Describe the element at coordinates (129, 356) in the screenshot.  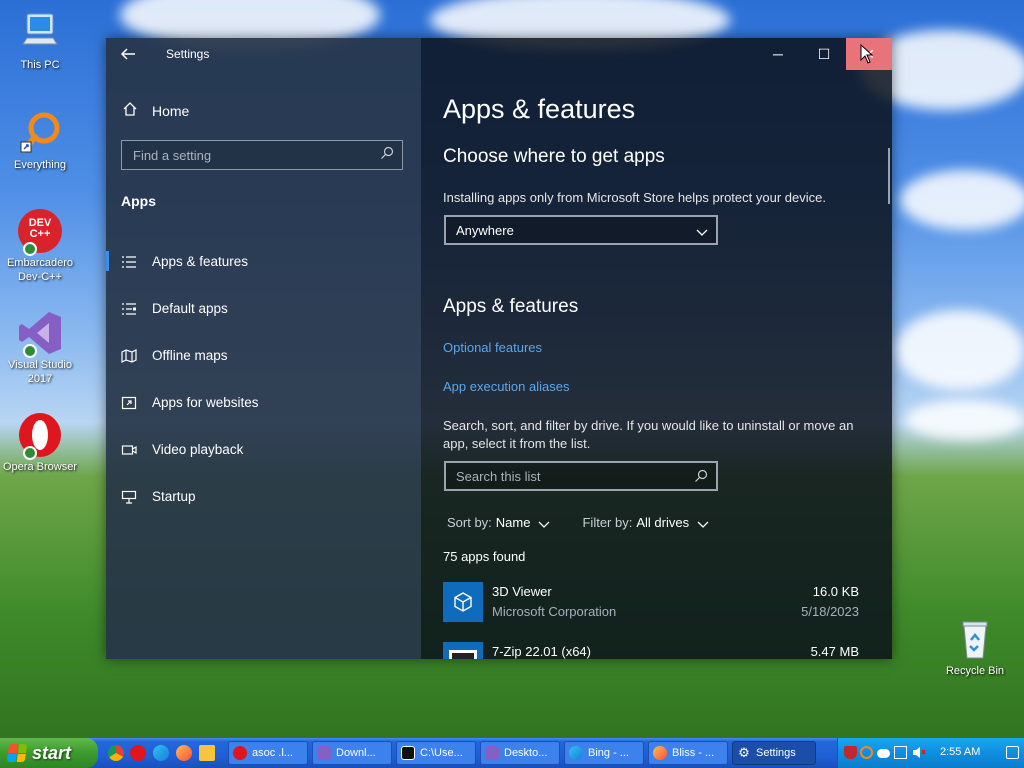
I see `map-icon` at that location.